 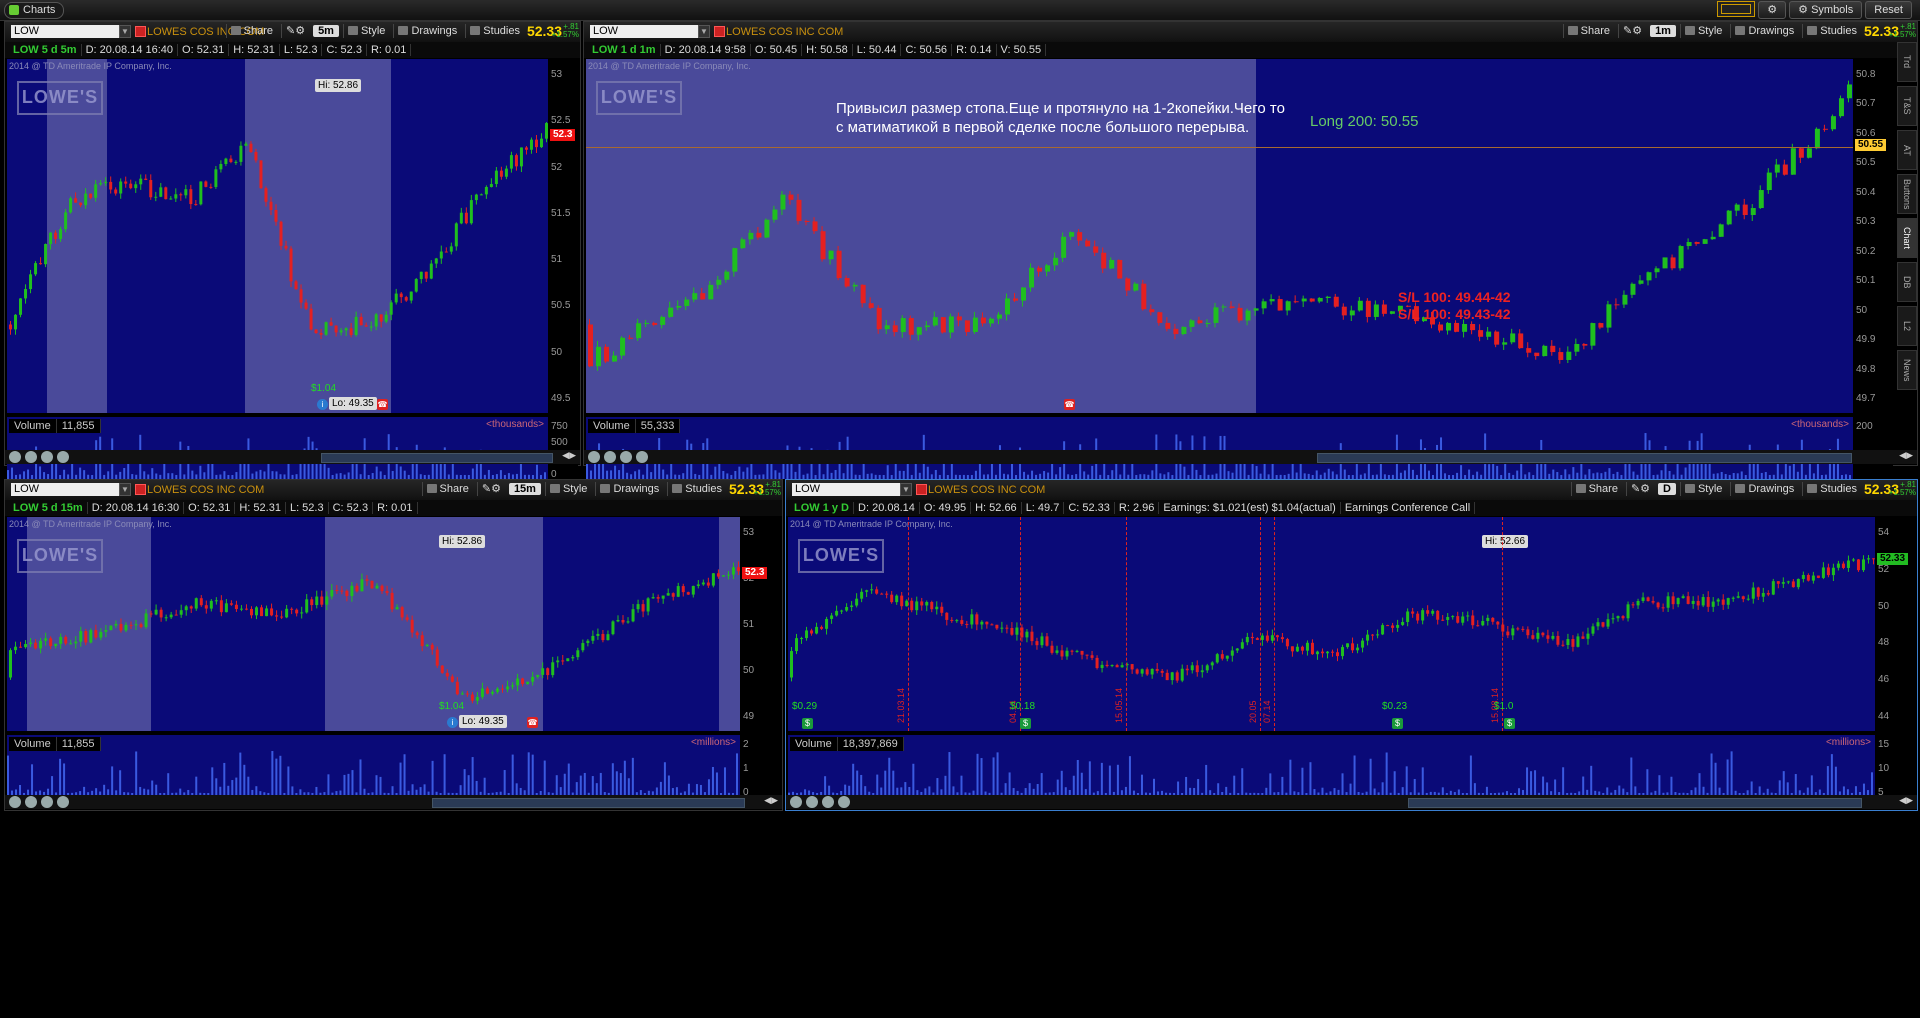 I want to click on reset-button: Reset, so click(x=1888, y=10).